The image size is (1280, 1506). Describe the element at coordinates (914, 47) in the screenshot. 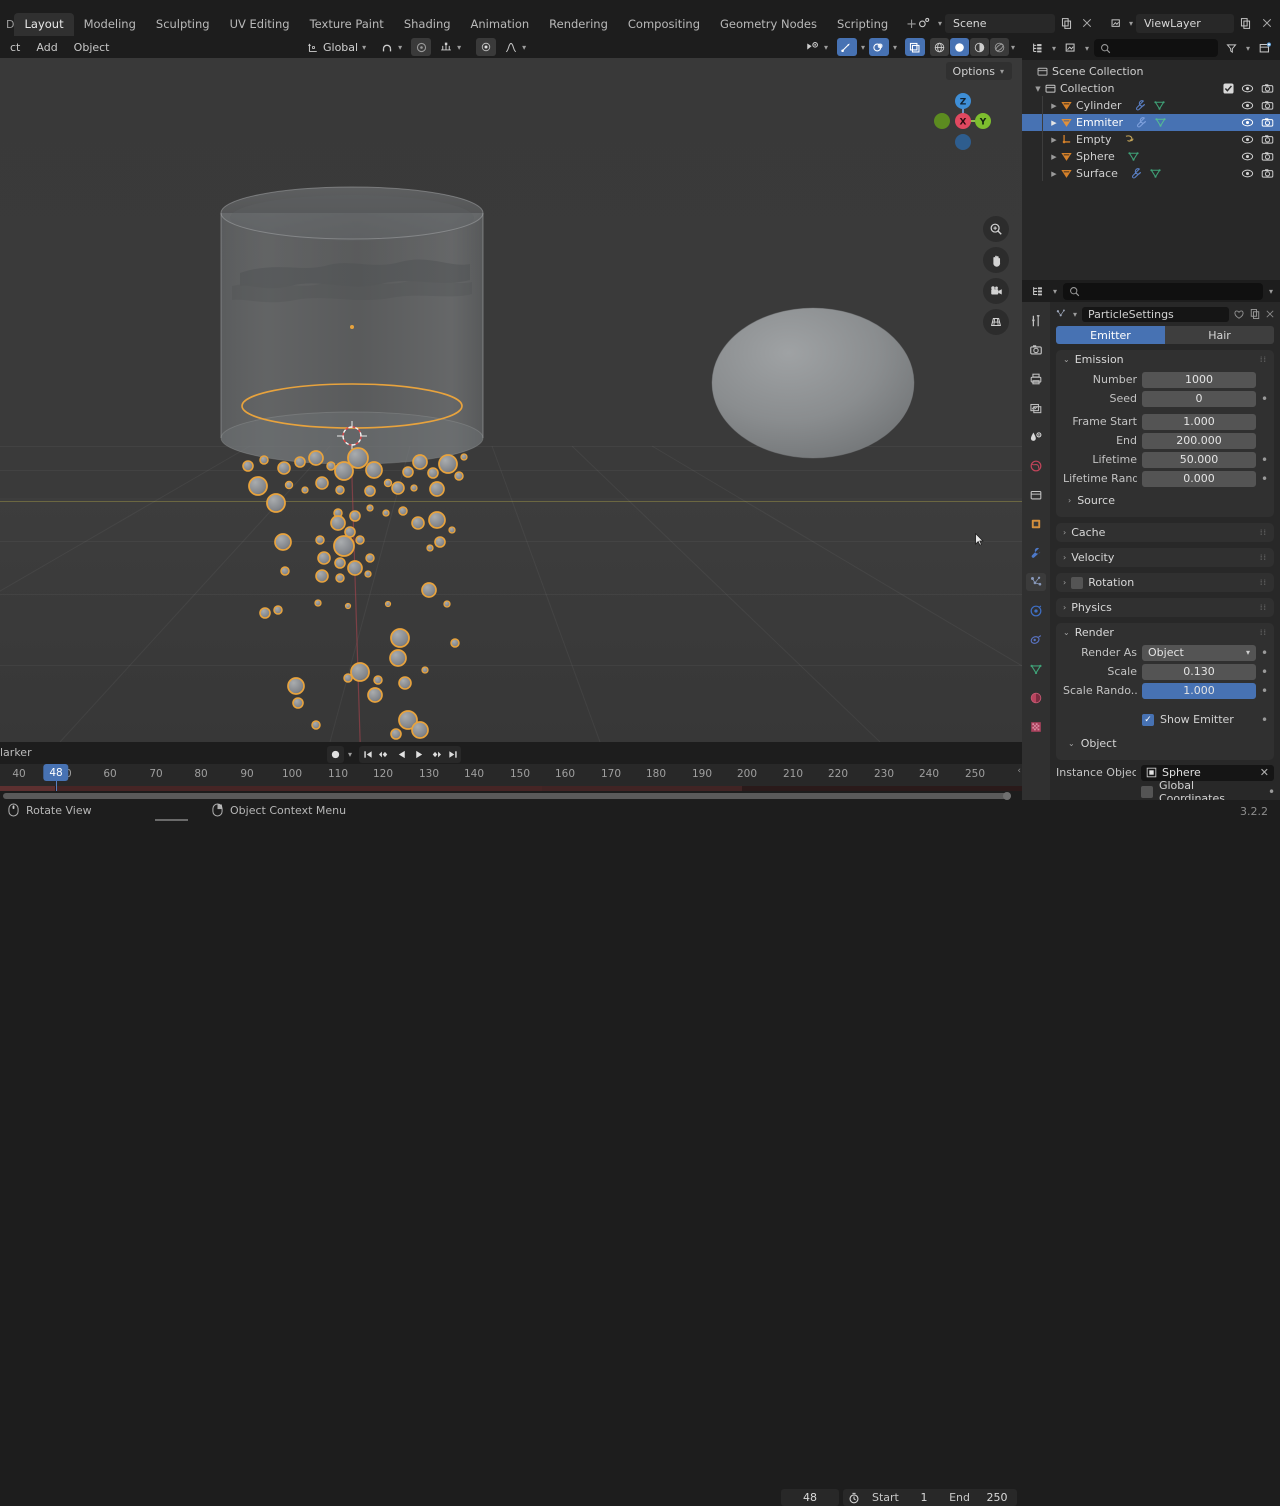

I see `xray-toggle` at that location.